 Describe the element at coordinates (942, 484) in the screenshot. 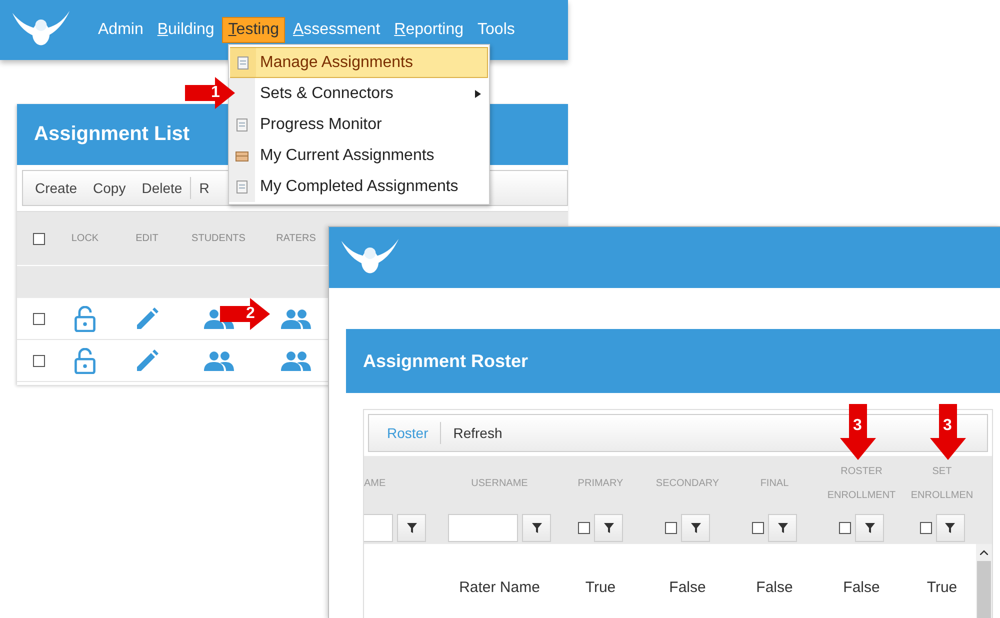

I see `column-header: SET ENROLLMEN` at that location.